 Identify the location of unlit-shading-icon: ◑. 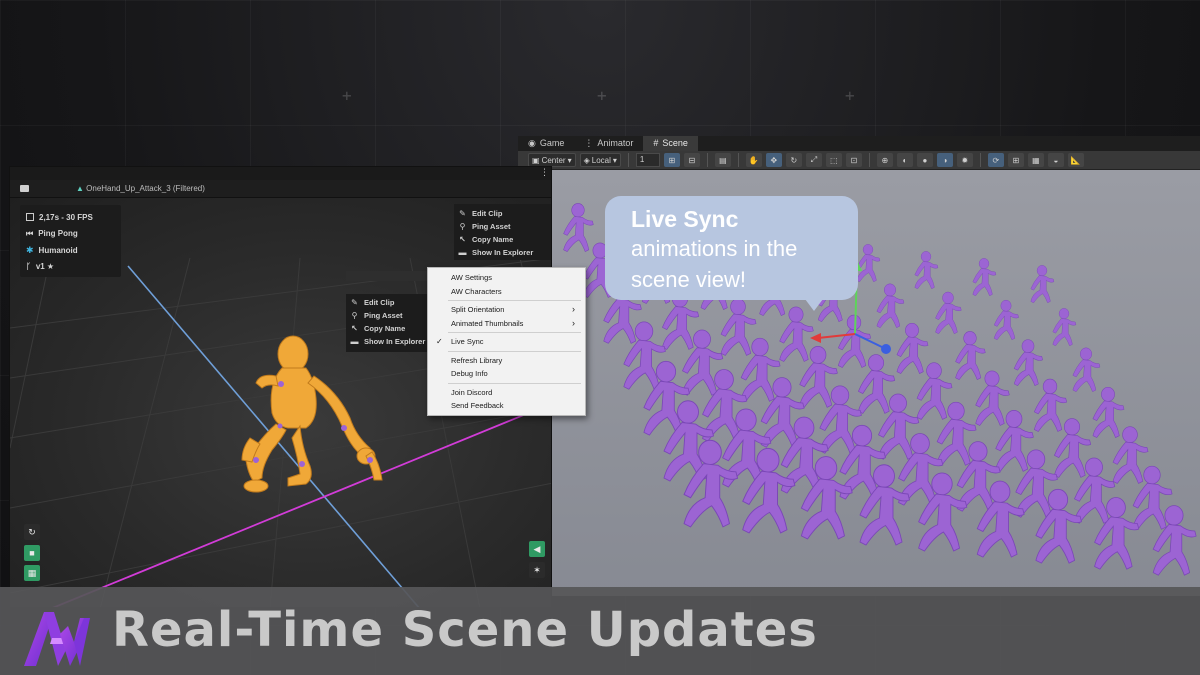
(944, 160).